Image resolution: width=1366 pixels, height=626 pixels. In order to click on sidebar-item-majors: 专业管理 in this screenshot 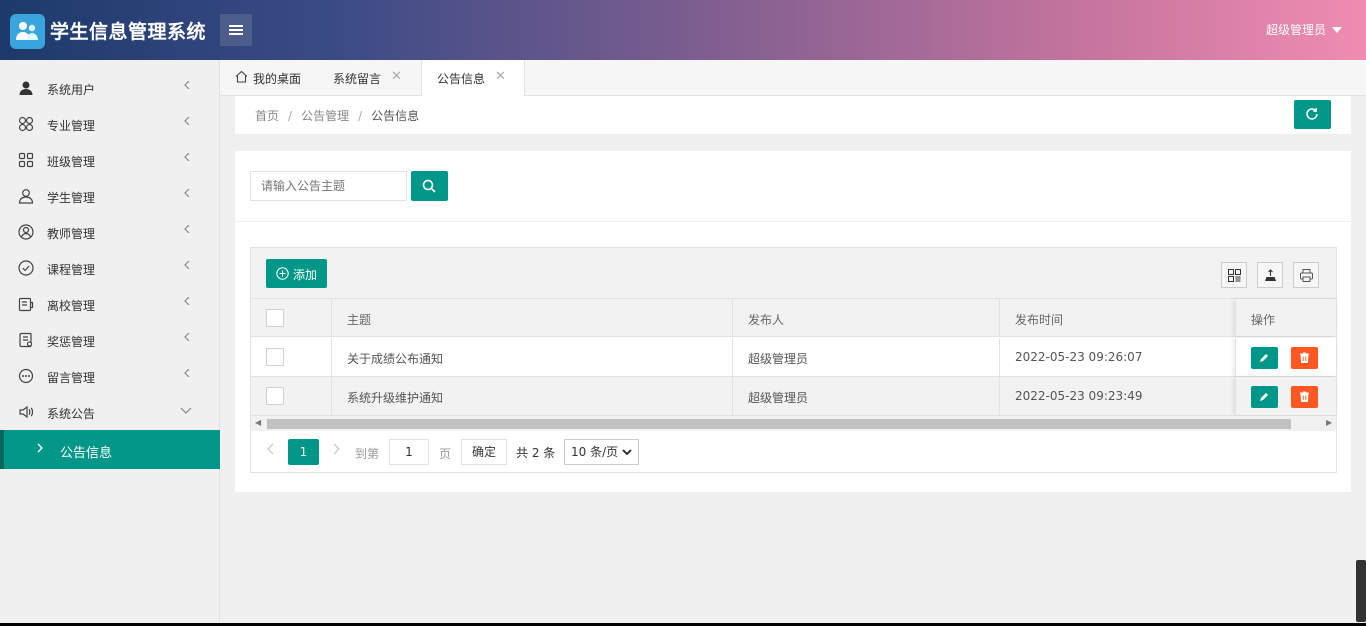, I will do `click(110, 124)`.